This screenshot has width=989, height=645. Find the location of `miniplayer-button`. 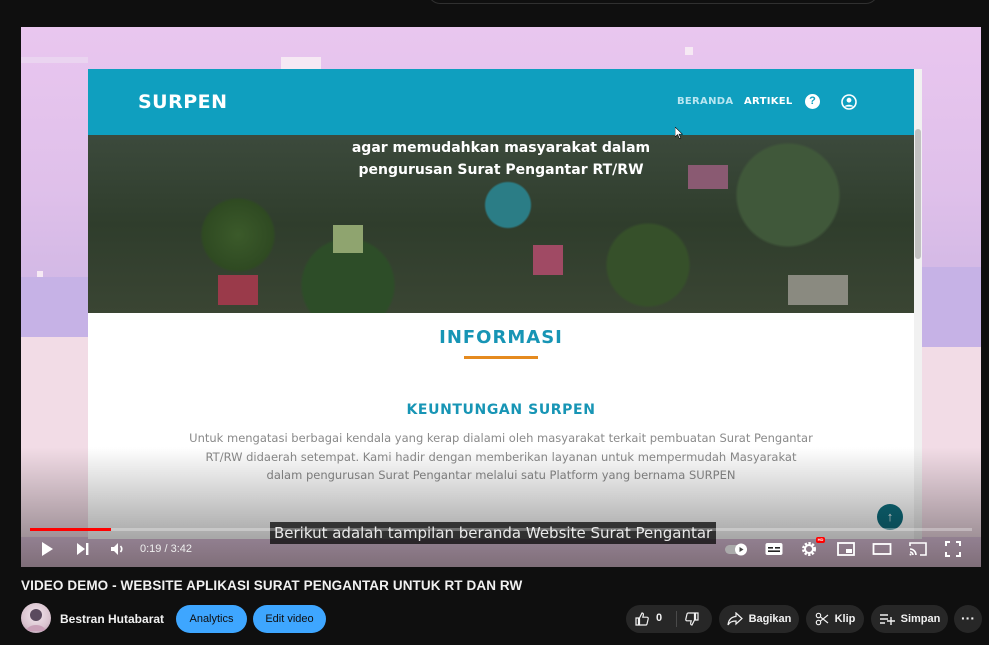

miniplayer-button is located at coordinates (846, 549).